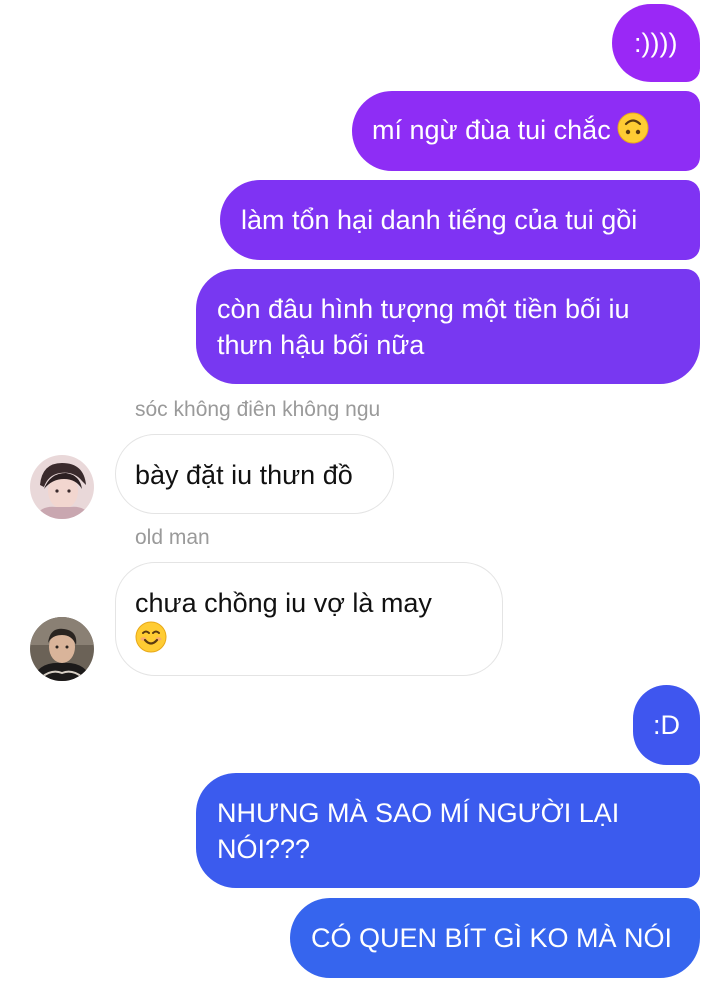 Image resolution: width=719 pixels, height=985 pixels. I want to click on outgoing-message: CÓ QUEN BÍT GÌ KO MÀ NÓI, so click(495, 938).